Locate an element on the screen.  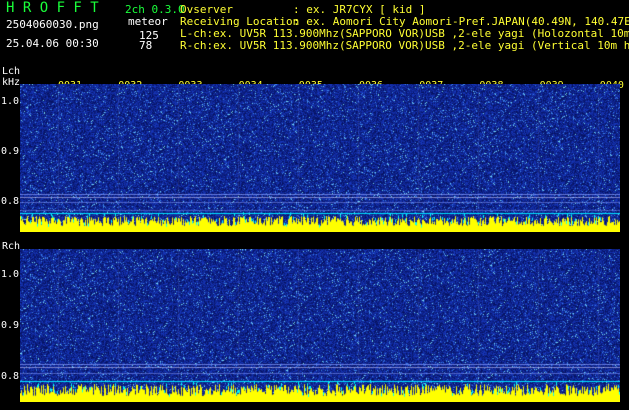
lch-ytick-1-0: 1.0 is located at coordinates (10, 101).